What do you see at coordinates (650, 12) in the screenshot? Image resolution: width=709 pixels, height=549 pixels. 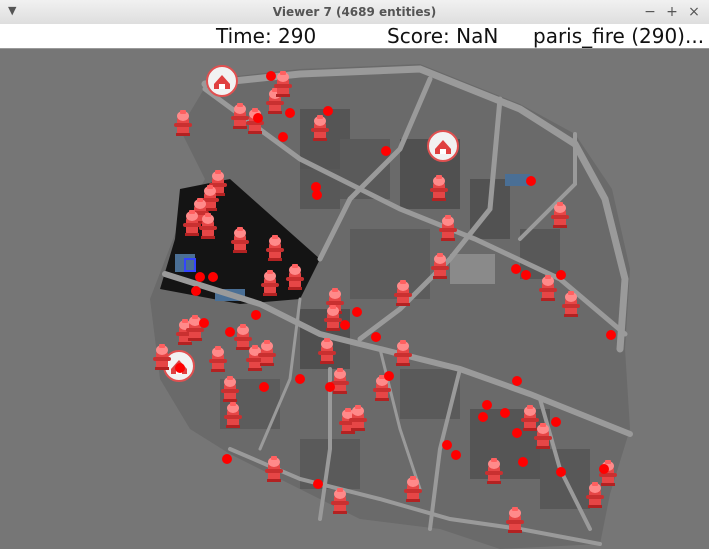 I see `minimize-button: −` at bounding box center [650, 12].